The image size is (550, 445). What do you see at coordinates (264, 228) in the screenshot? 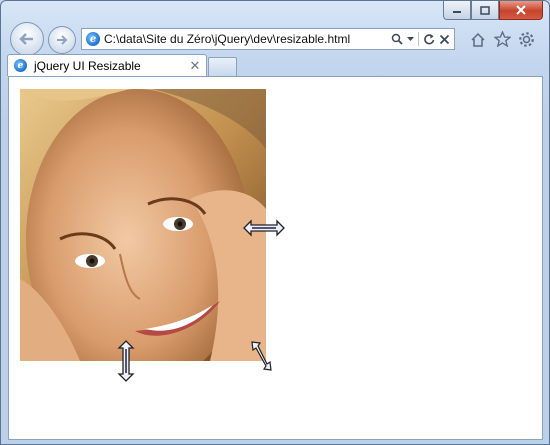
I see `east-resize-cursor` at bounding box center [264, 228].